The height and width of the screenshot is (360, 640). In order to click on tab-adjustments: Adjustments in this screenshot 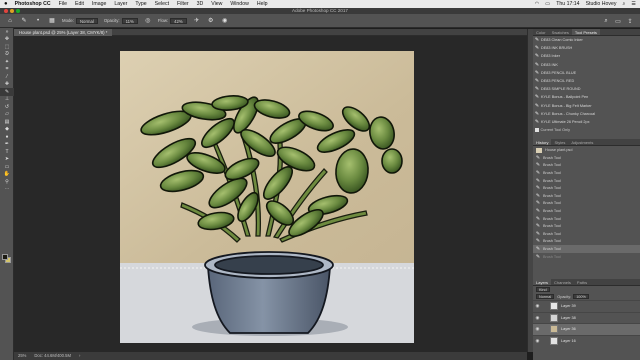, I will do `click(582, 142)`.